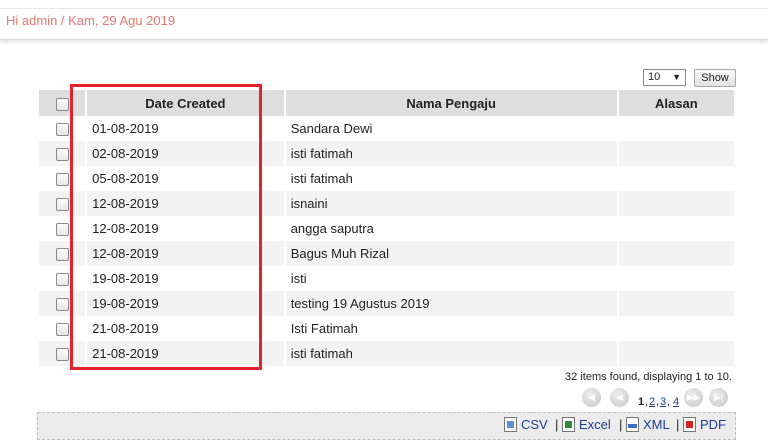  I want to click on csv-file-icon, so click(510, 424).